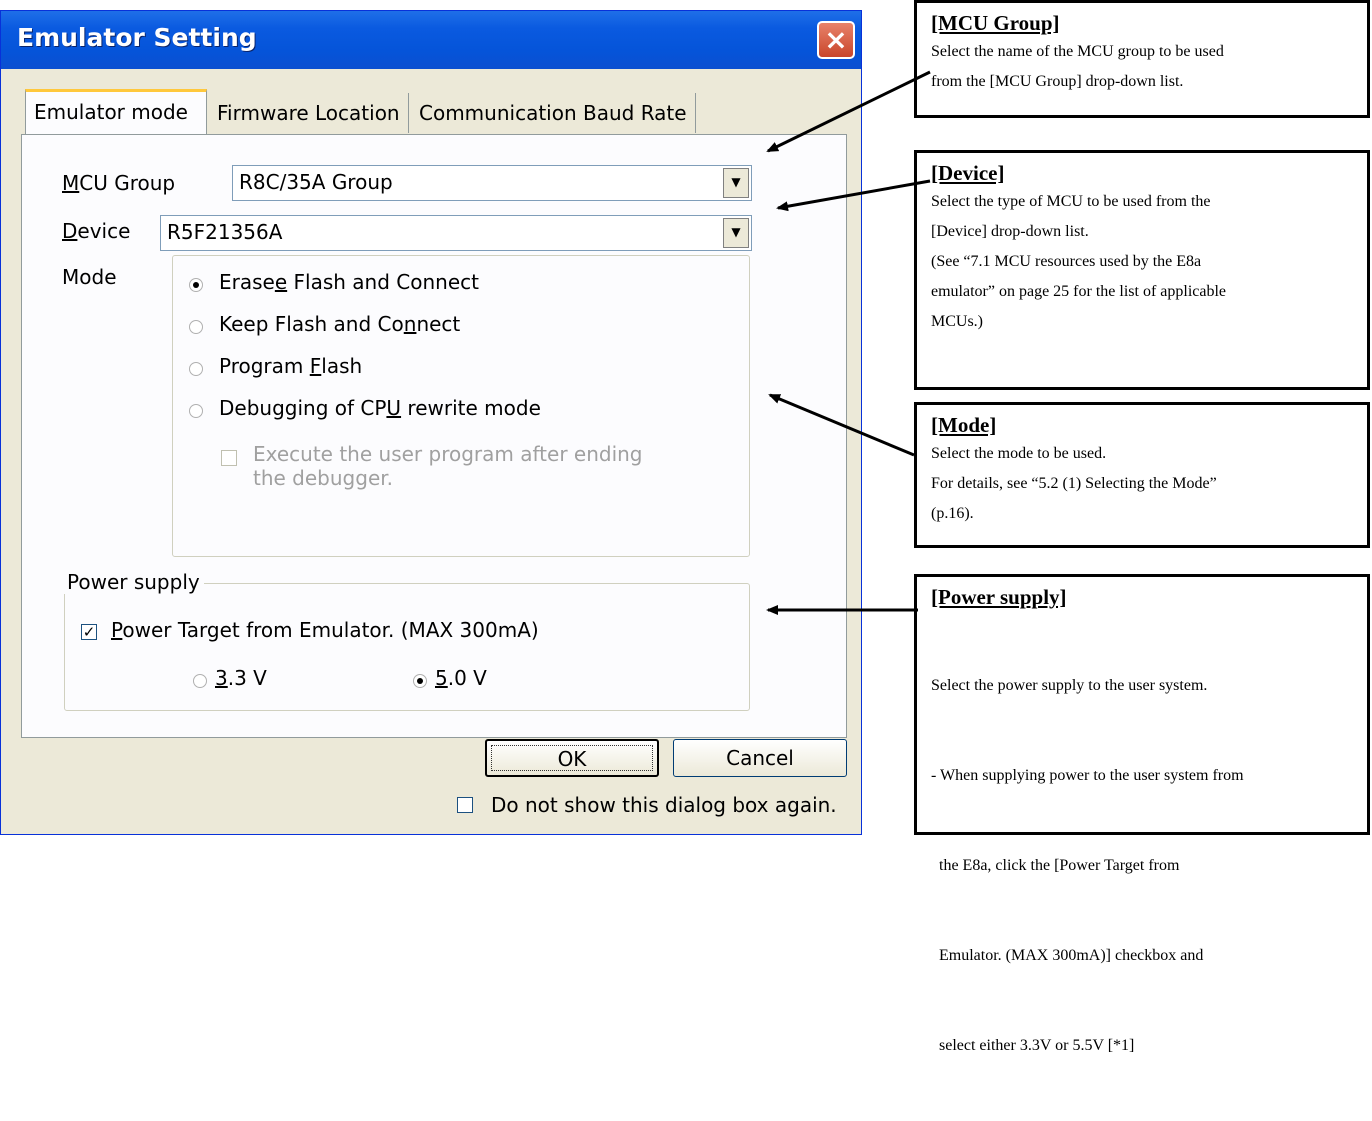 This screenshot has height=1121, width=1372. Describe the element at coordinates (853, 195) in the screenshot. I see `arrow-device` at that location.